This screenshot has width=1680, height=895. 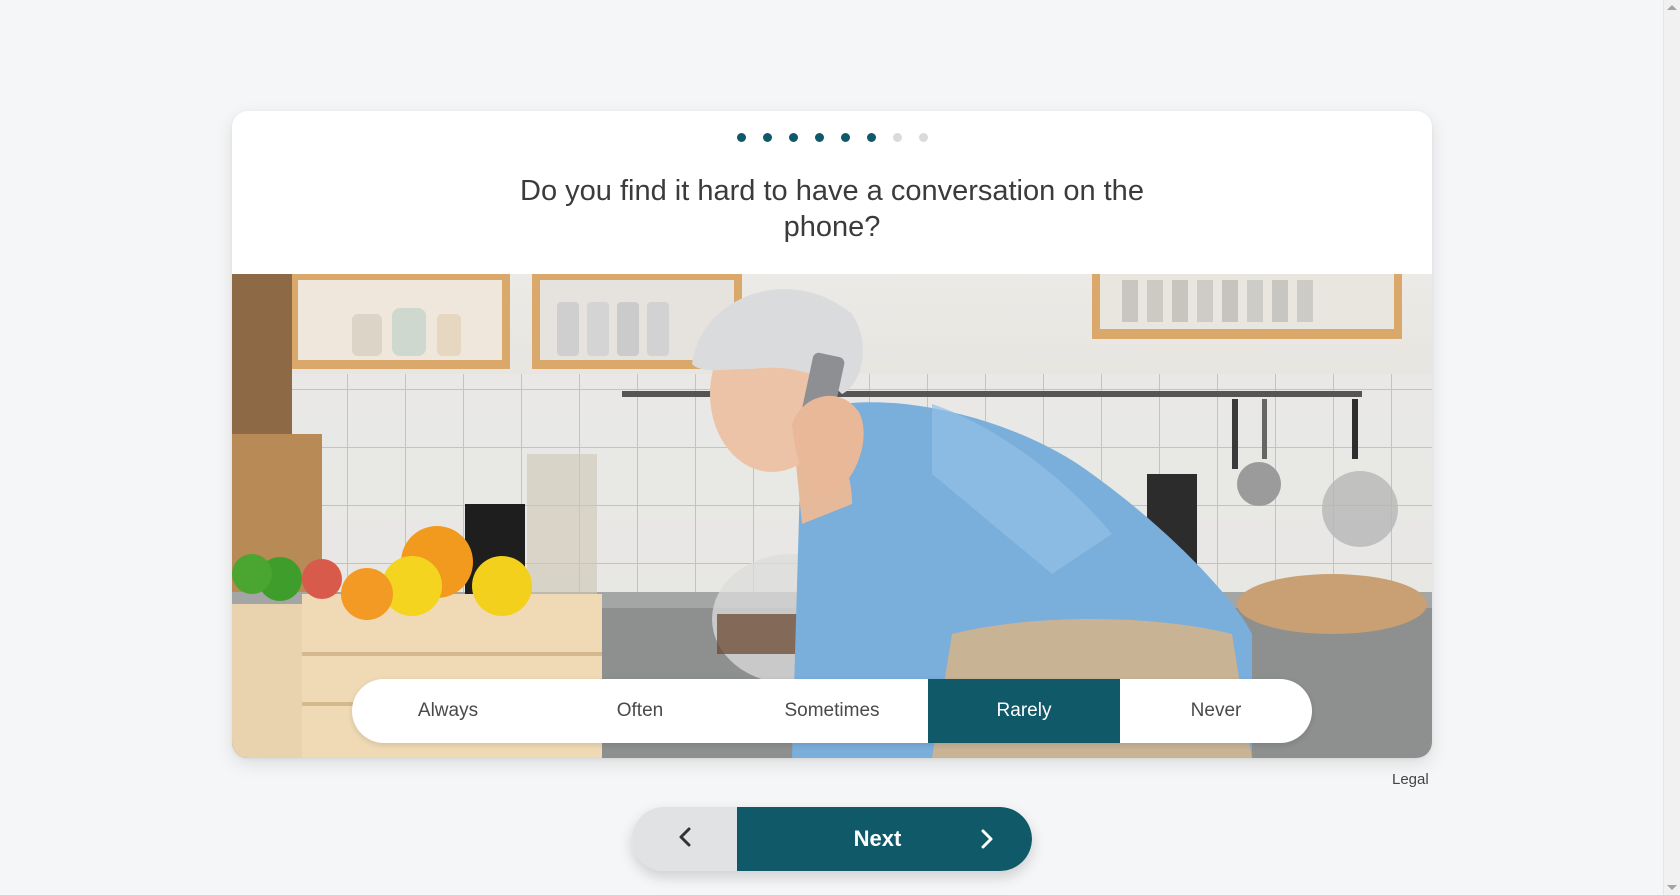 I want to click on answer-options: Always Often Sometimes Rarely Never, so click(x=832, y=711).